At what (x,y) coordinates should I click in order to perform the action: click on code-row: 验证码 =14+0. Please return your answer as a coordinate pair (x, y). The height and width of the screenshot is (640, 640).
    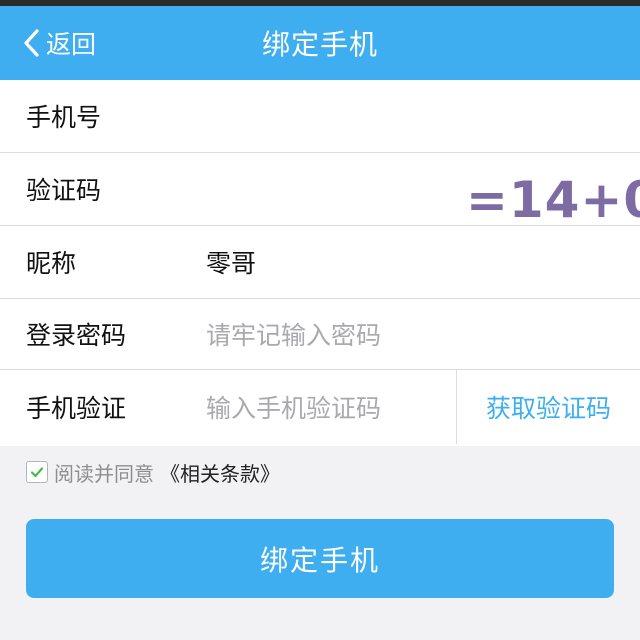
    Looking at the image, I should click on (320, 191).